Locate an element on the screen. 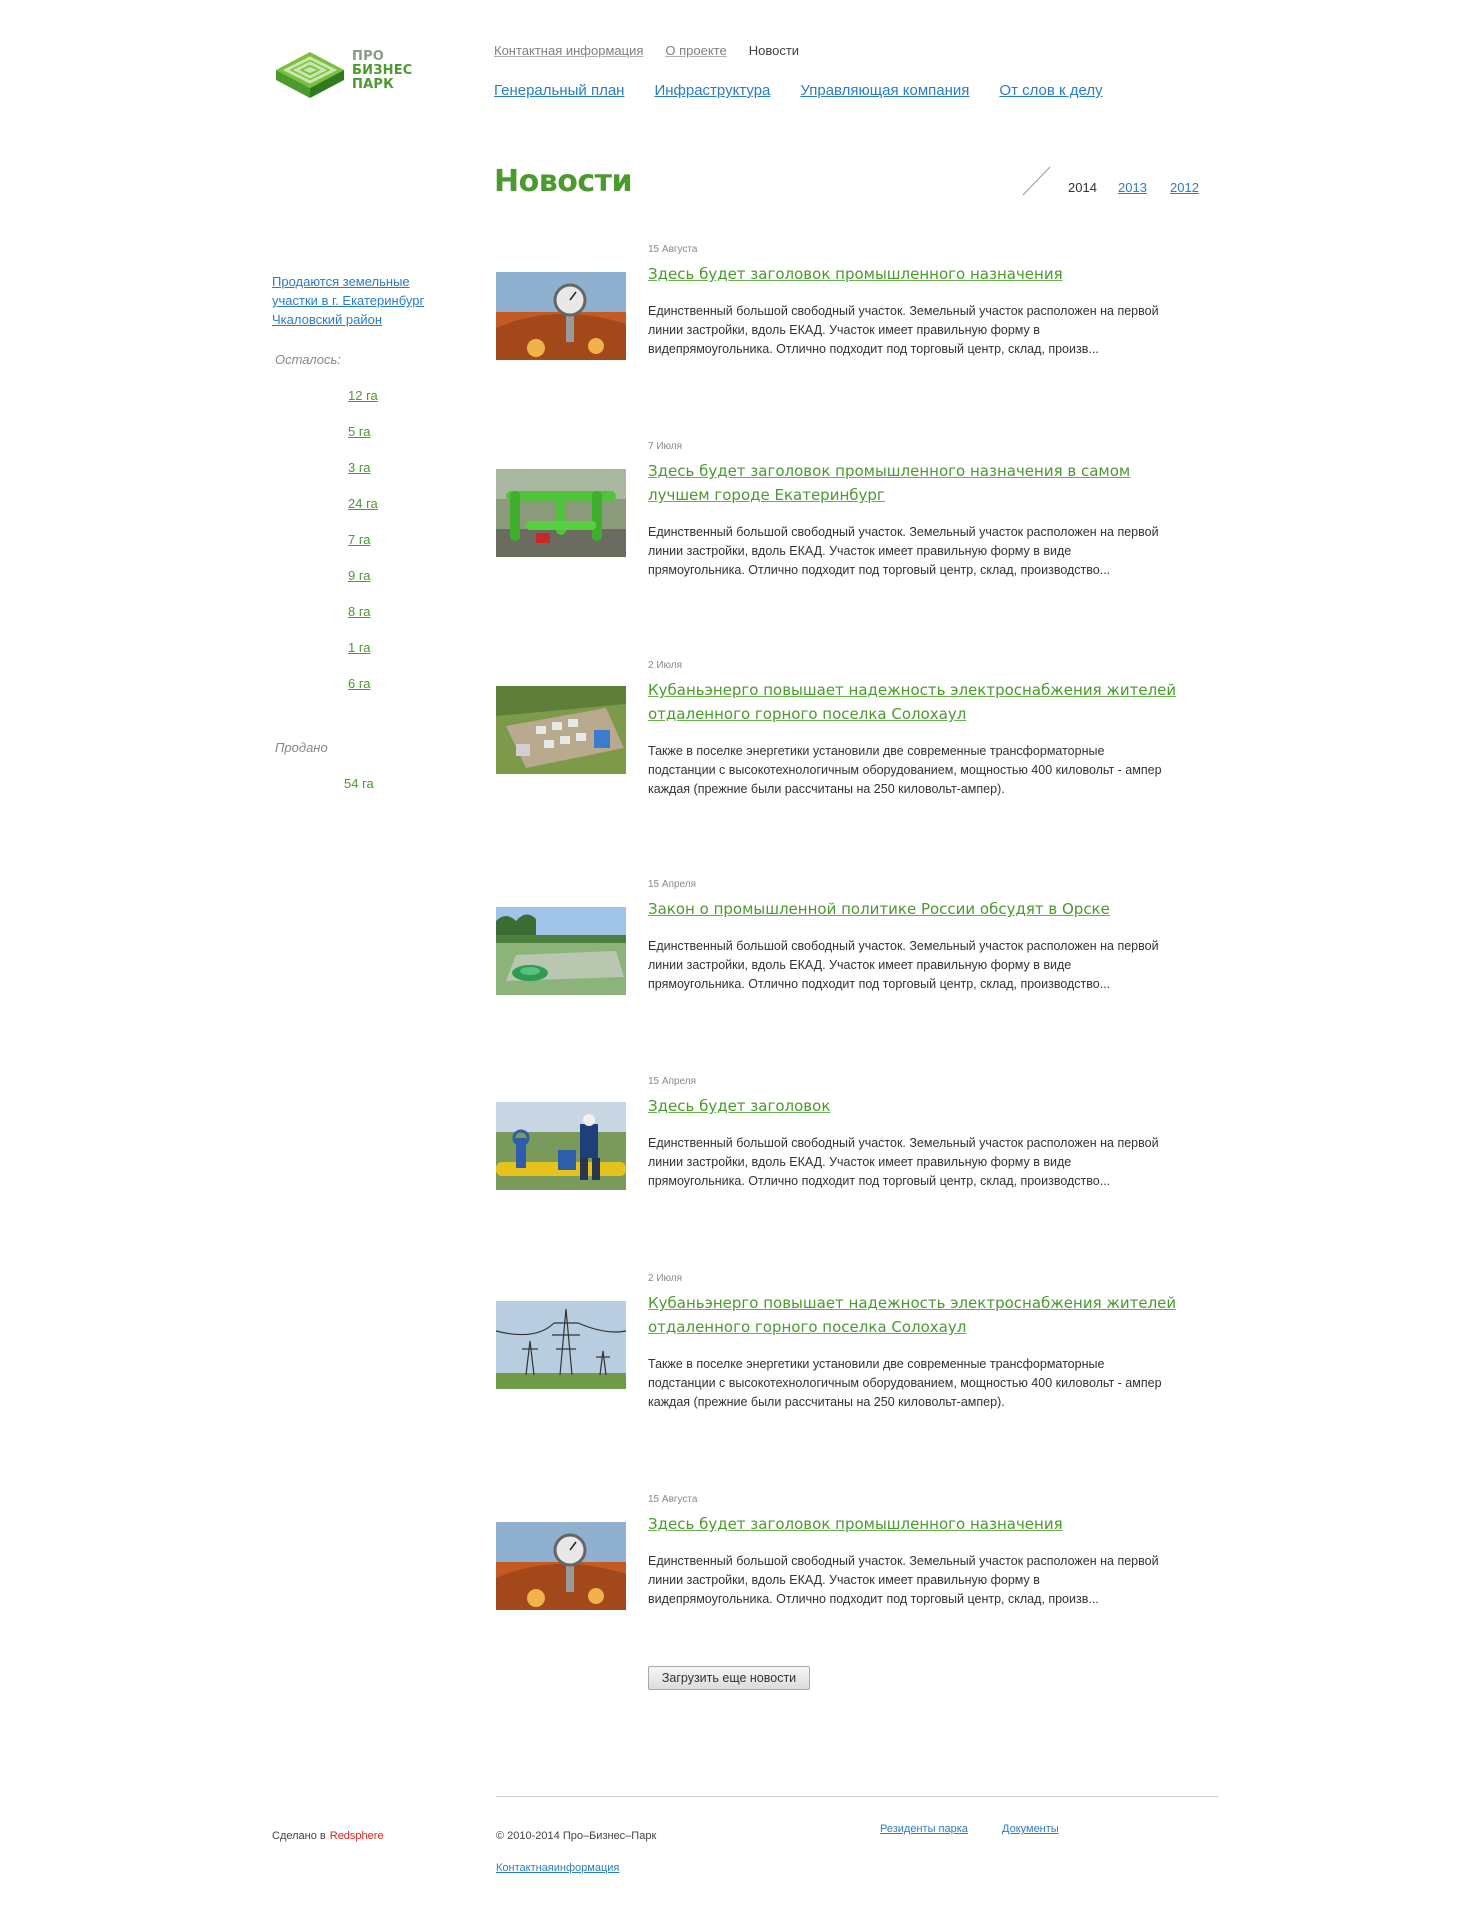 The height and width of the screenshot is (1923, 1466). made-by: Сделано в Redsphere is located at coordinates (328, 1836).